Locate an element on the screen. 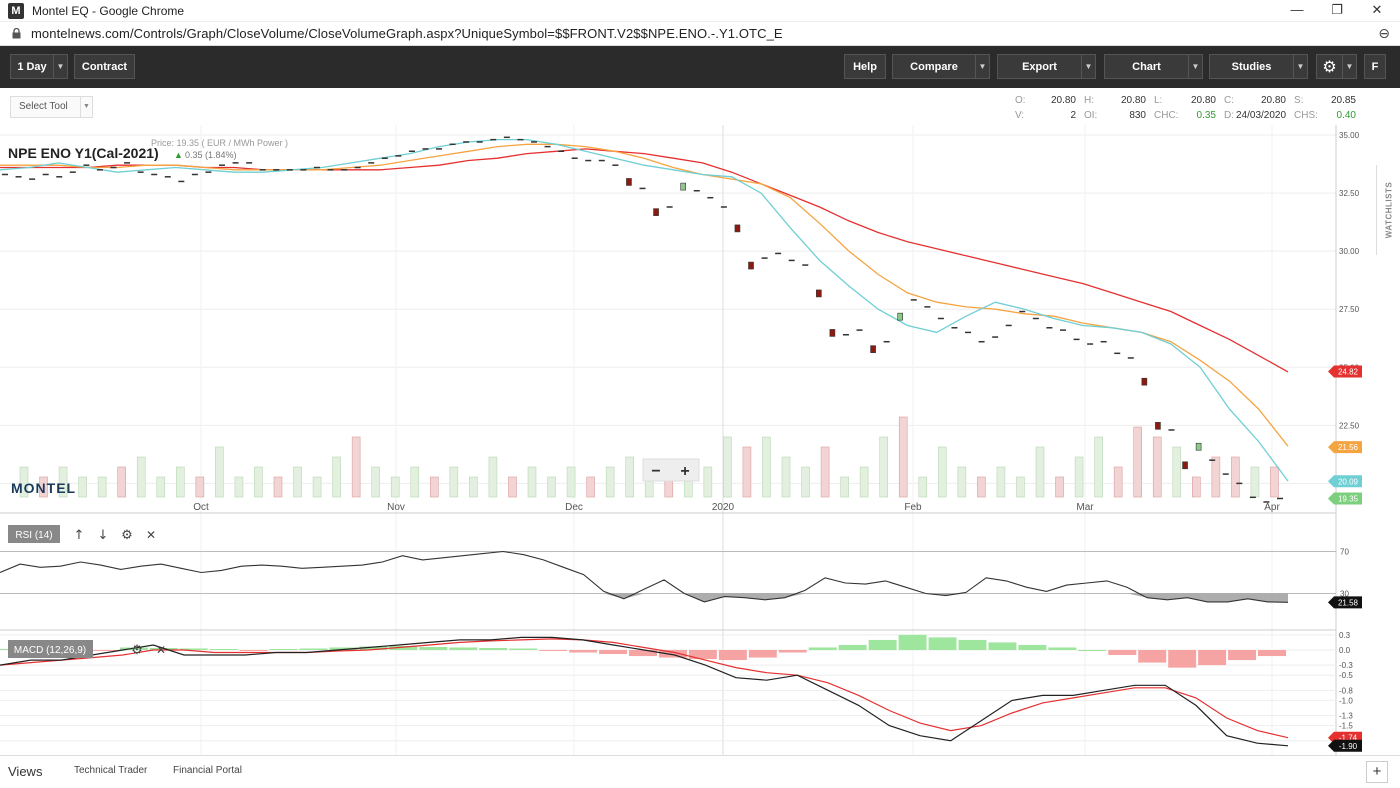 The width and height of the screenshot is (1400, 788). label-o: O: is located at coordinates (1020, 100).